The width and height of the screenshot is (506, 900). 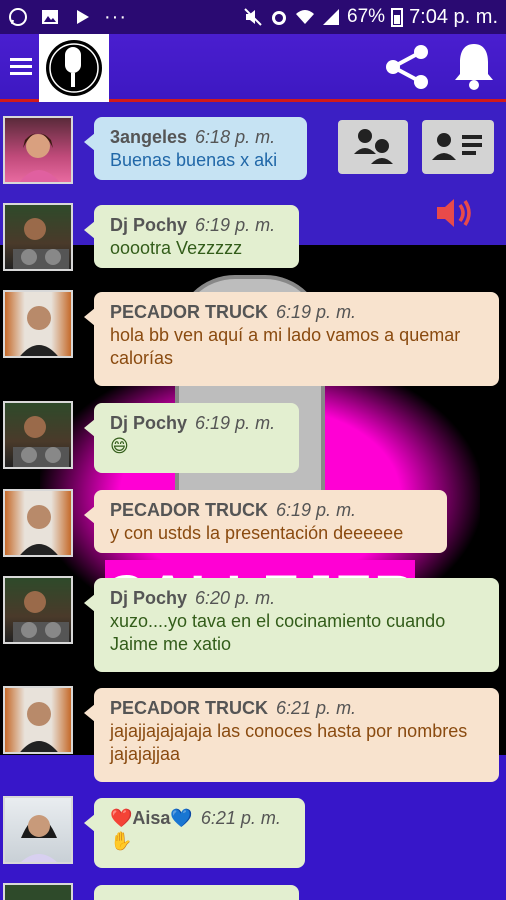 I want to click on logo, so click(x=74, y=68).